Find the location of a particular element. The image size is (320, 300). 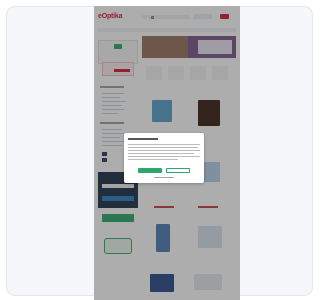

cookie-settings-button is located at coordinates (178, 170).